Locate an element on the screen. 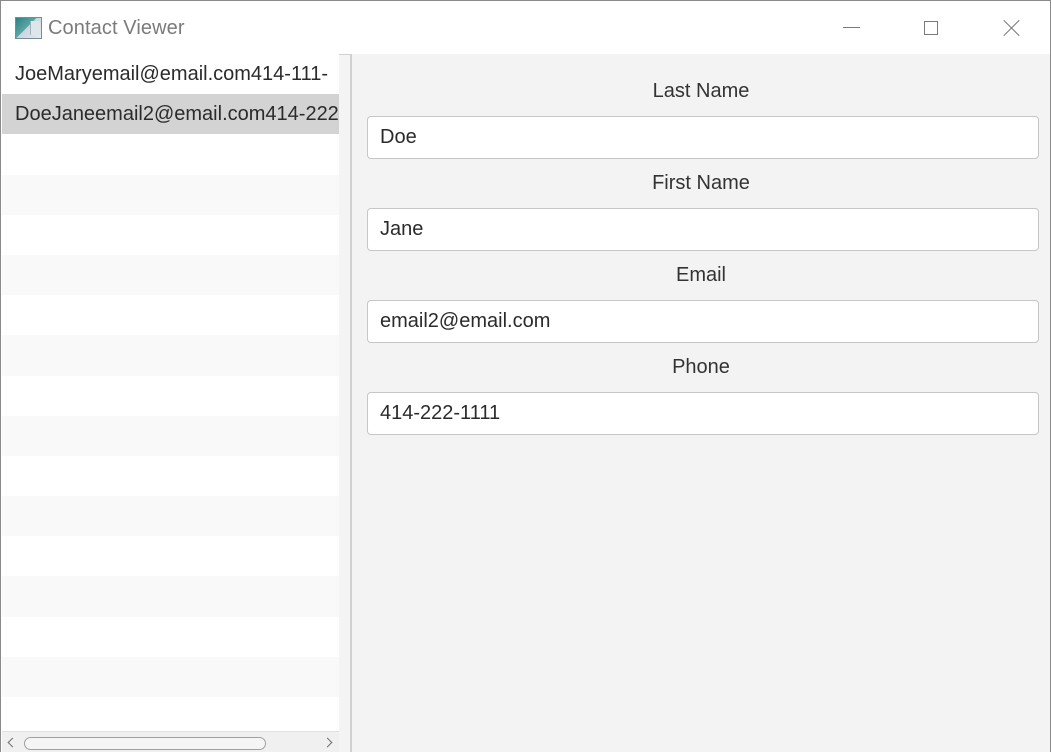 The width and height of the screenshot is (1051, 752). list-item-label: JoeMaryemail@email.com414-111- is located at coordinates (172, 74).